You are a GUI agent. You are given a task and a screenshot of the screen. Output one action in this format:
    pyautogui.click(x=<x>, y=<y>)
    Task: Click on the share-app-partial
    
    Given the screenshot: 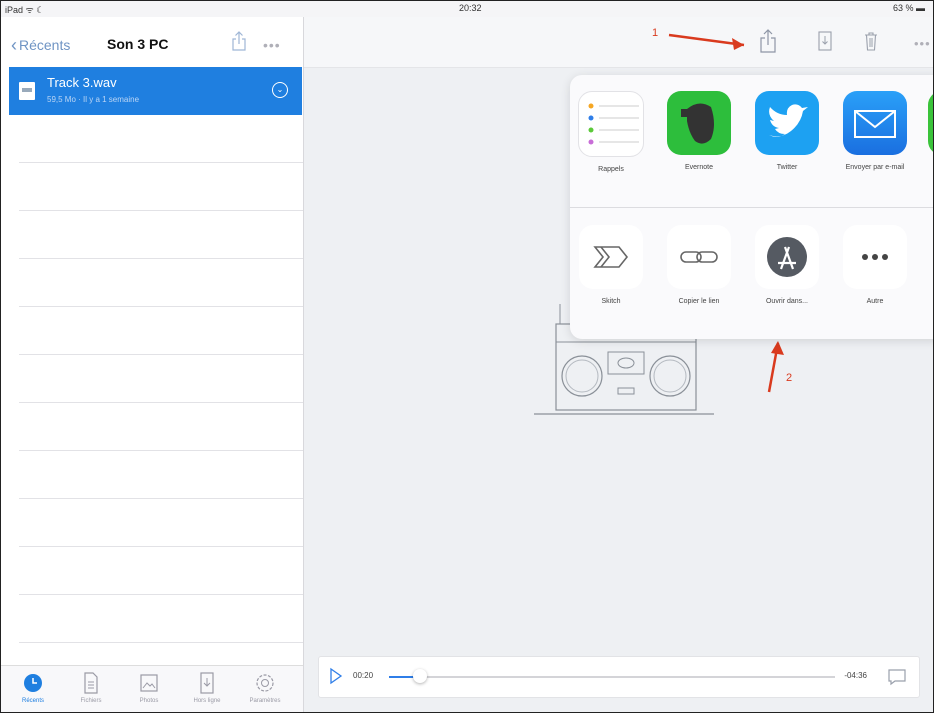 What is the action you would take?
    pyautogui.click(x=930, y=123)
    